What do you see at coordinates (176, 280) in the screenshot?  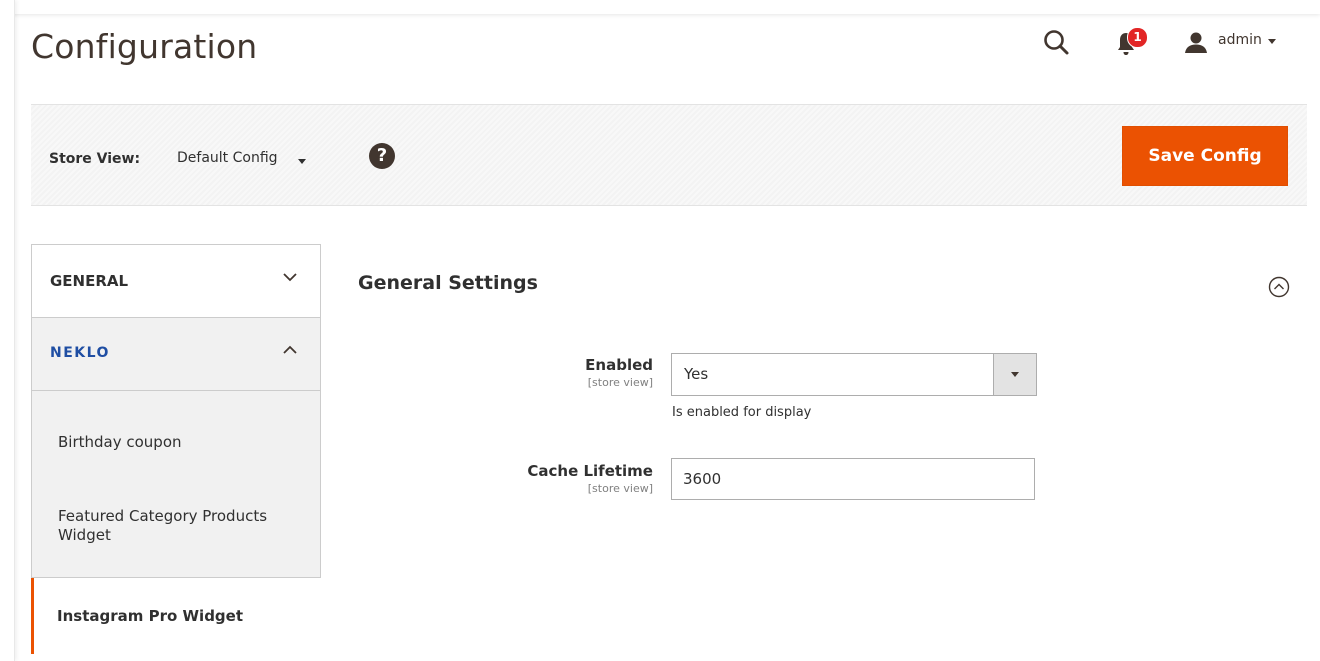 I see `tab-general: GENERAL` at bounding box center [176, 280].